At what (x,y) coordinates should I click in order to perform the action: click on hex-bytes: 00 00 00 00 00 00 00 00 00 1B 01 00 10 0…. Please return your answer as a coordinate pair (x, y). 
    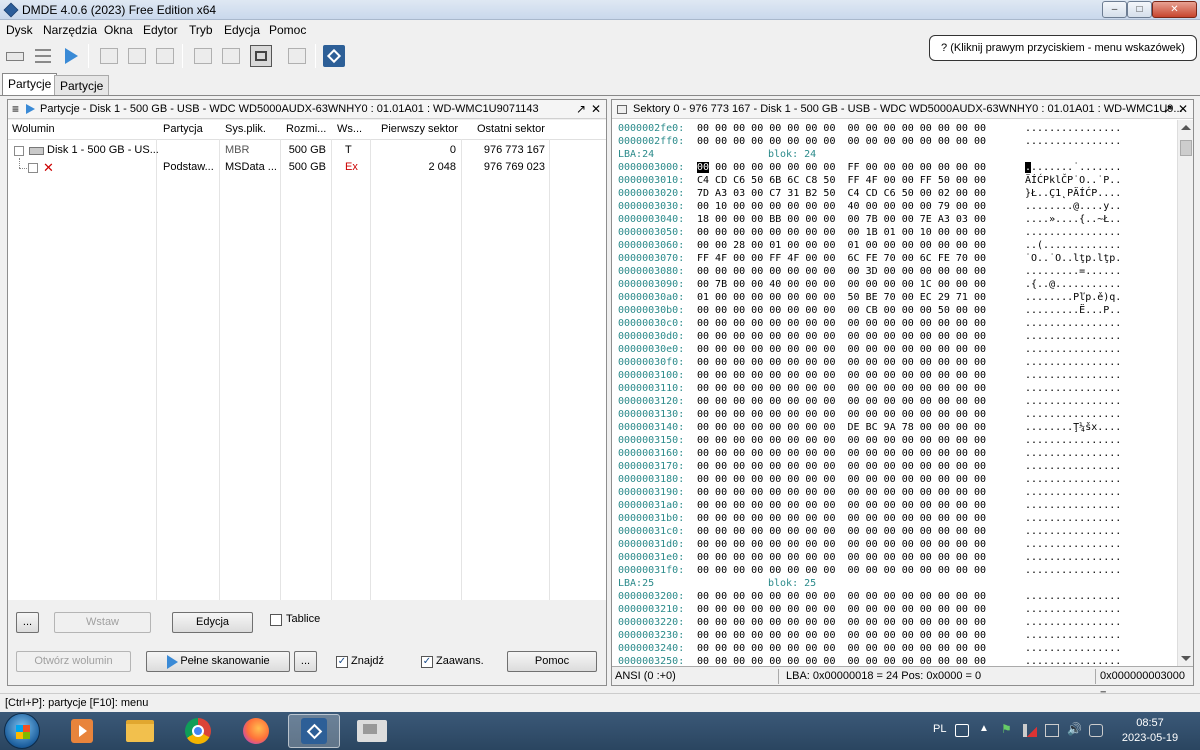
    Looking at the image, I should click on (841, 232).